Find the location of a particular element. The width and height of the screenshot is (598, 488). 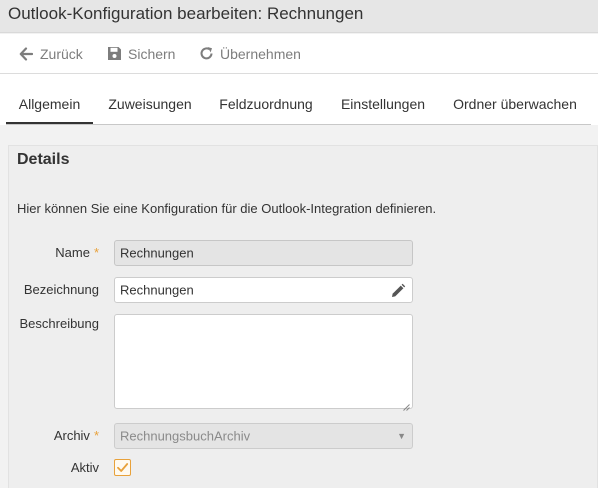

name-required-marker: * is located at coordinates (96, 252).